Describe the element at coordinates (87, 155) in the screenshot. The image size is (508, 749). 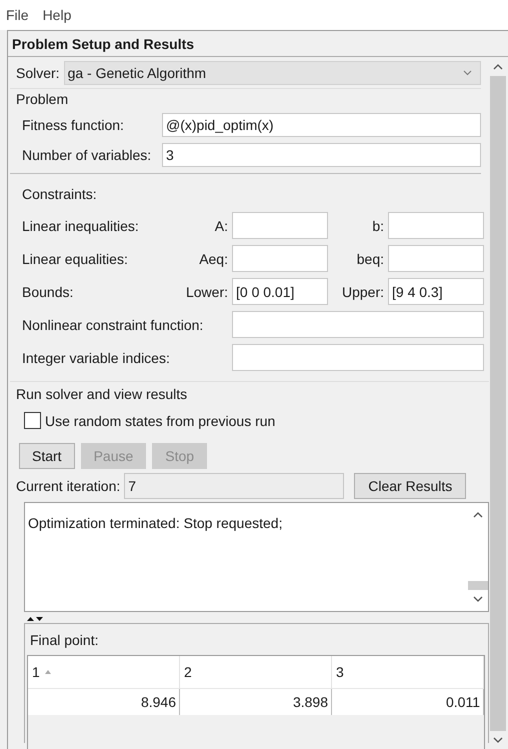
I see `field-label: Number of variables:` at that location.